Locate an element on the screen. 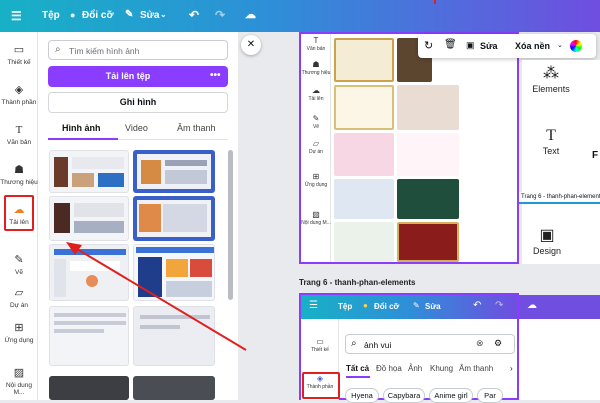 Image resolution: width=600 pixels, height=403 pixels. search-icon: ⌕ is located at coordinates (354, 343).